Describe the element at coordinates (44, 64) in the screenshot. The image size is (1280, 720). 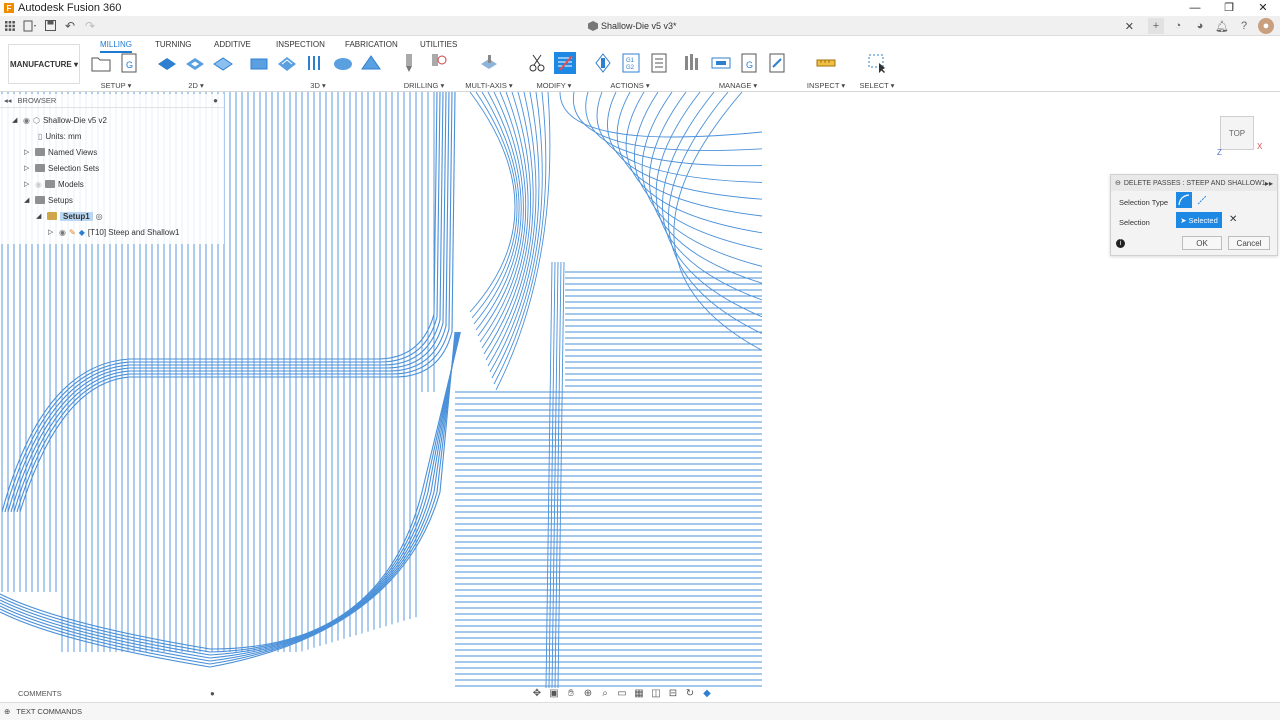
I see `workspace-switcher: MANUFACTURE ▾` at that location.